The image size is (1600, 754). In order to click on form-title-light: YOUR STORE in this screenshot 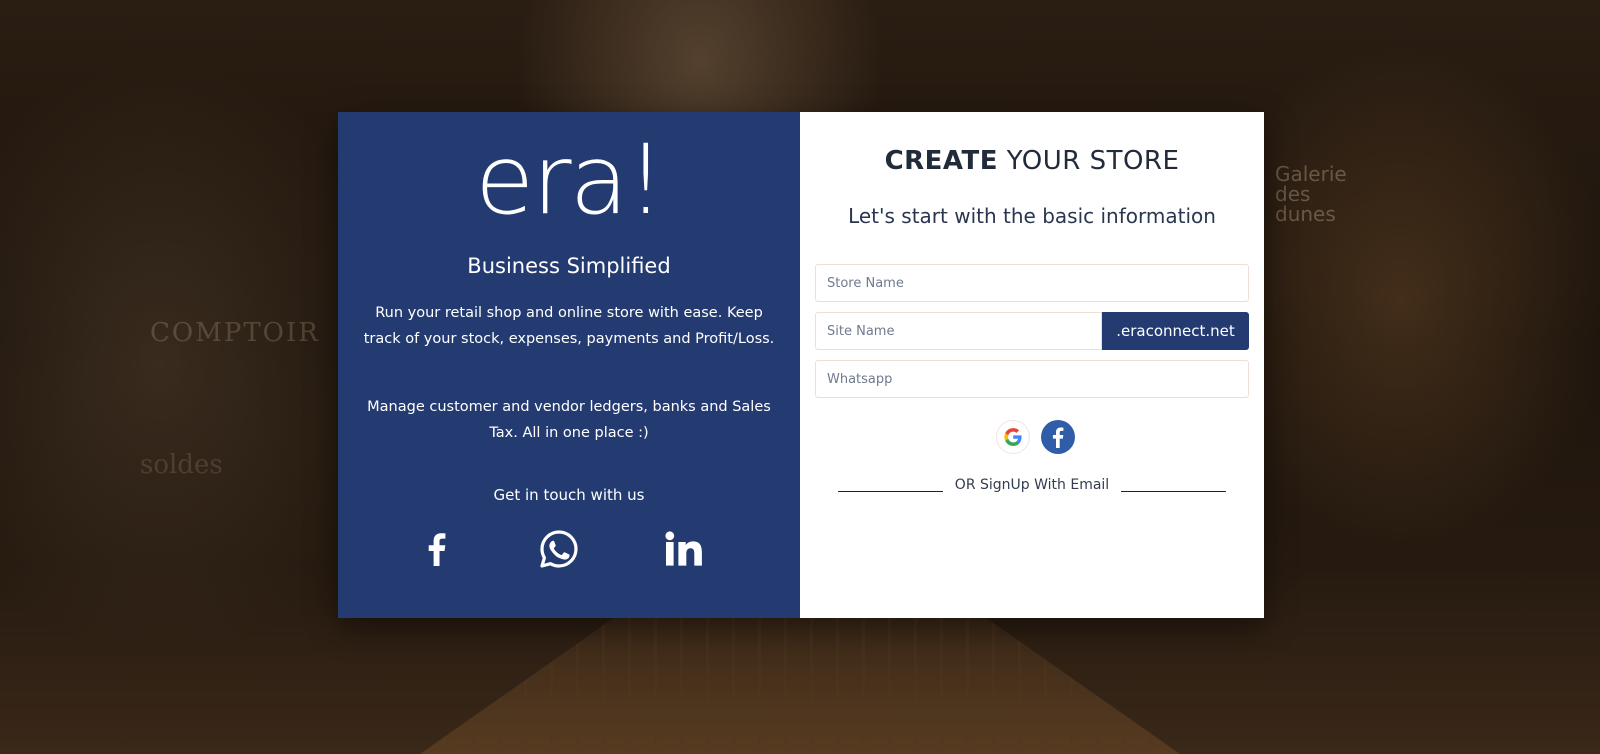, I will do `click(1093, 161)`.